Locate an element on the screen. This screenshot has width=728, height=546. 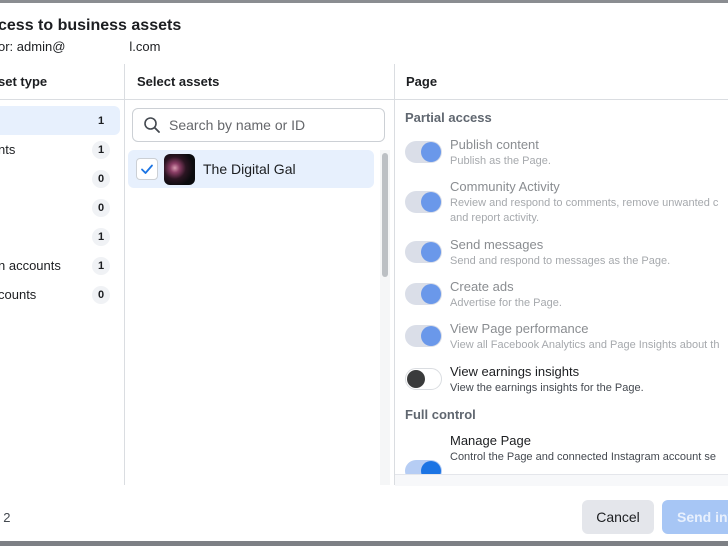
permission-title: Manage Page is located at coordinates (490, 440).